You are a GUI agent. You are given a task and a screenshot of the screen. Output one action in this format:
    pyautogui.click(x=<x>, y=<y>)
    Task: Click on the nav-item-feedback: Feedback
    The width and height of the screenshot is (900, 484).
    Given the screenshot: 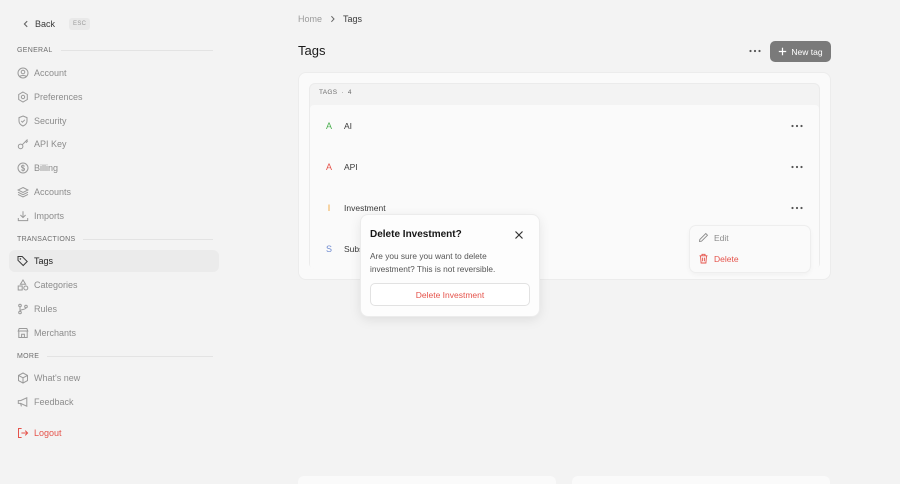 What is the action you would take?
    pyautogui.click(x=114, y=402)
    